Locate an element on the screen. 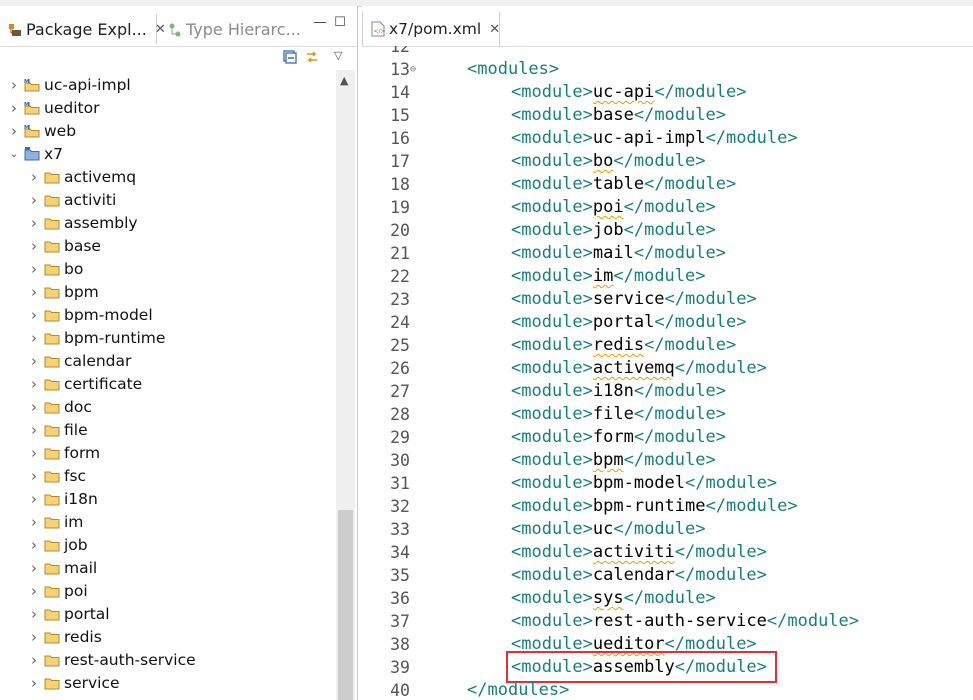 The image size is (973, 700). tree-item: › portal is located at coordinates (69, 613).